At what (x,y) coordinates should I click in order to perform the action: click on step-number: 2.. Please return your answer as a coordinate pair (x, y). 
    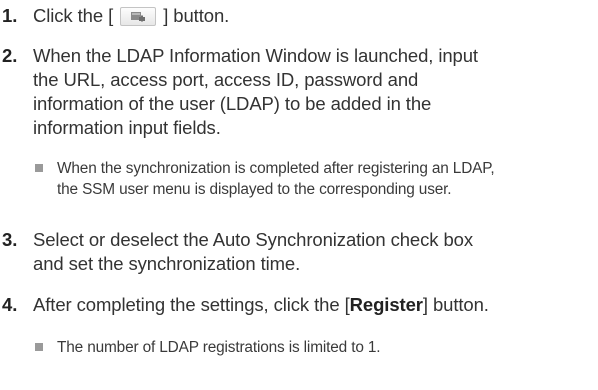
    Looking at the image, I should click on (10, 55).